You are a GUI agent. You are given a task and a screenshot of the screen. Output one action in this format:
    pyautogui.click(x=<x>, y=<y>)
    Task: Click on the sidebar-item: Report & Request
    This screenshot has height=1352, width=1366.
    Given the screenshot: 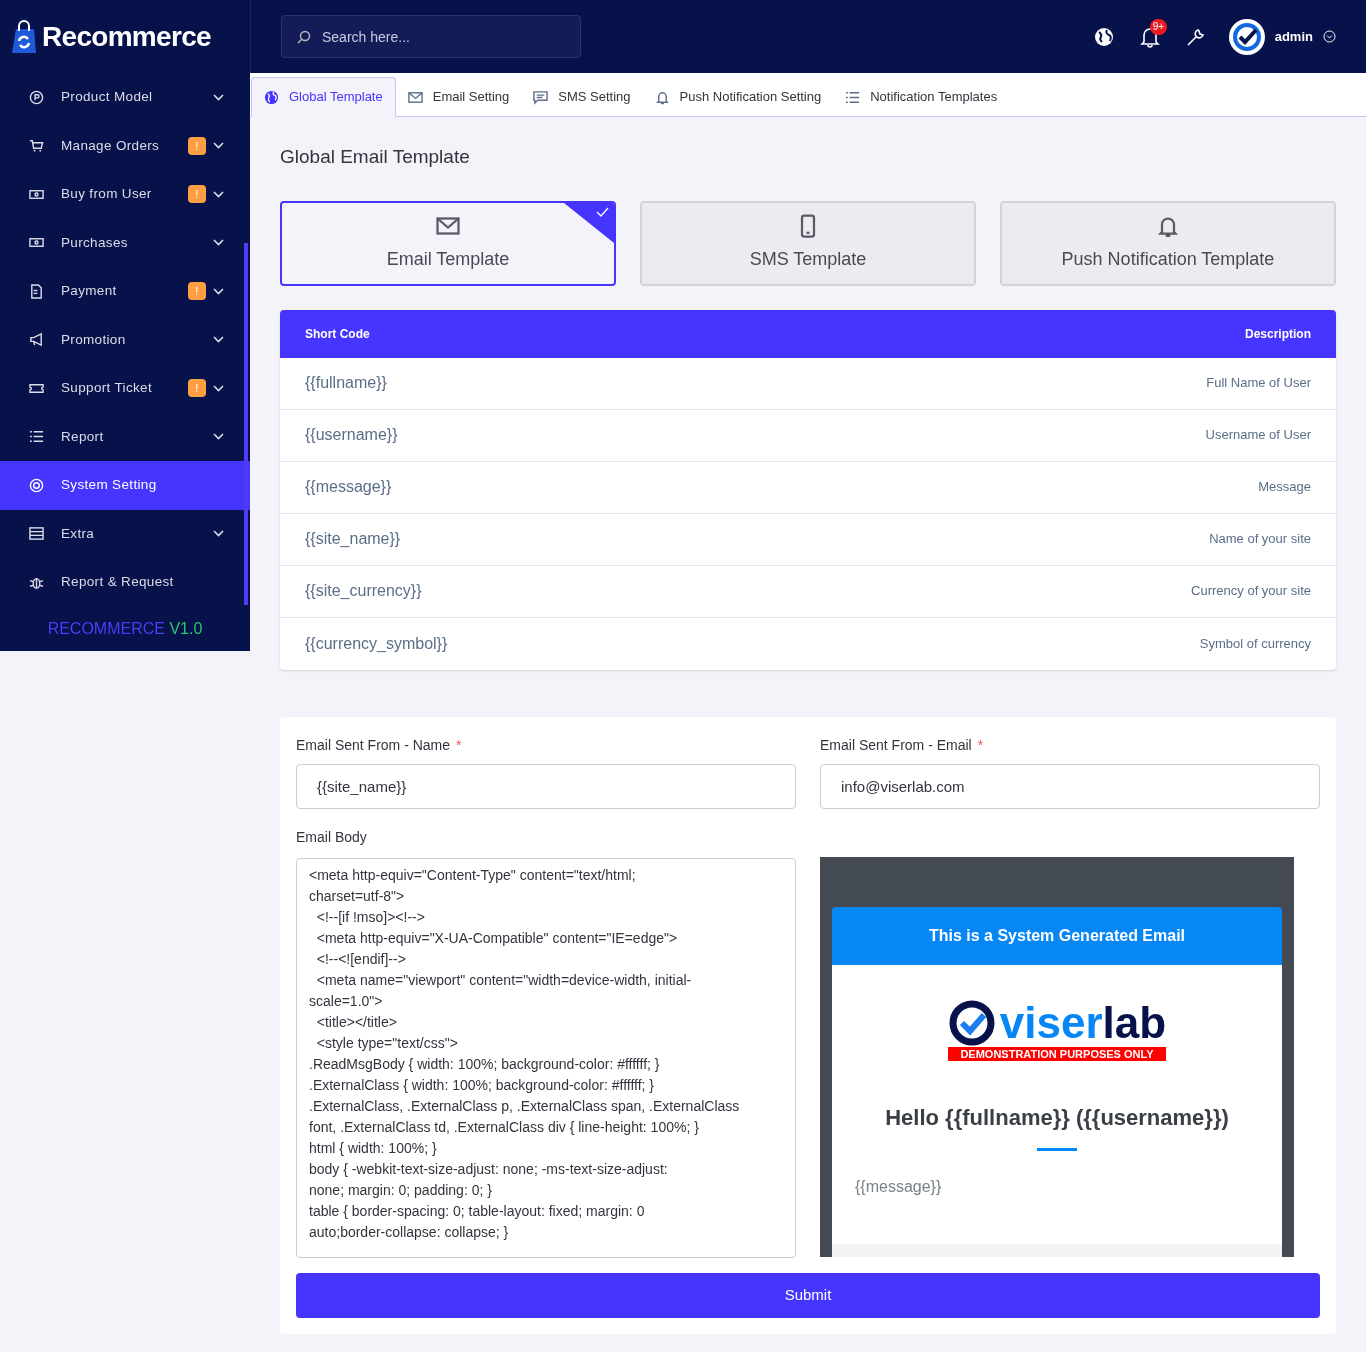 What is the action you would take?
    pyautogui.click(x=125, y=582)
    